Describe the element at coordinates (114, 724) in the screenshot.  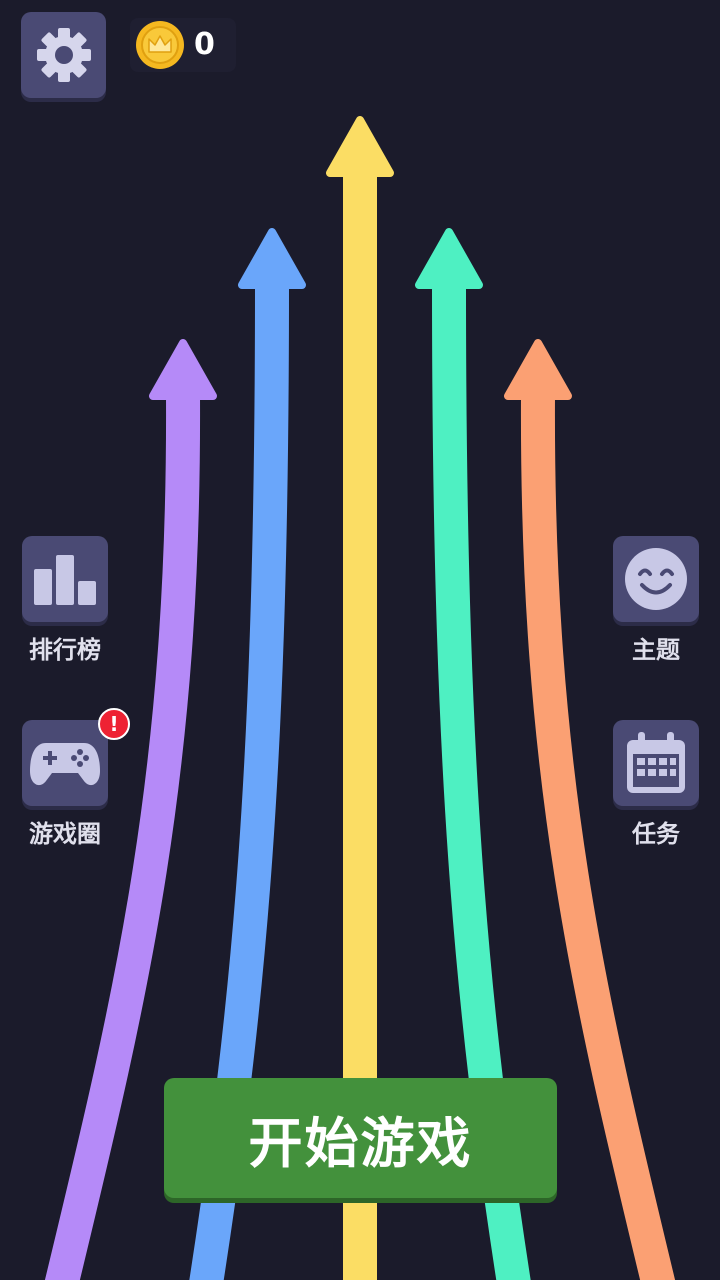
I see `notification-badge: !` at that location.